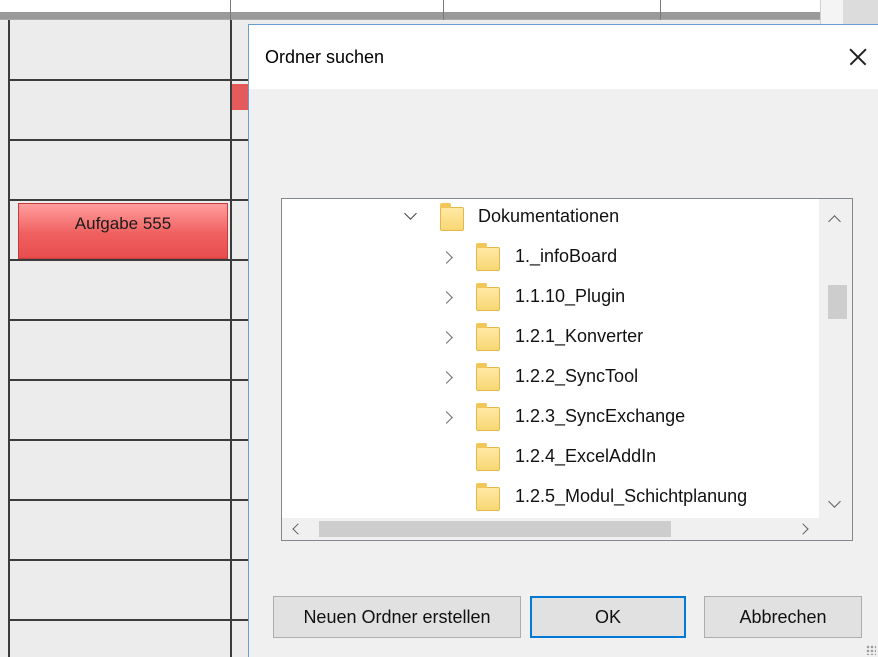  Describe the element at coordinates (577, 376) in the screenshot. I see `tree-item-label: 1.2.2_SyncTool` at that location.